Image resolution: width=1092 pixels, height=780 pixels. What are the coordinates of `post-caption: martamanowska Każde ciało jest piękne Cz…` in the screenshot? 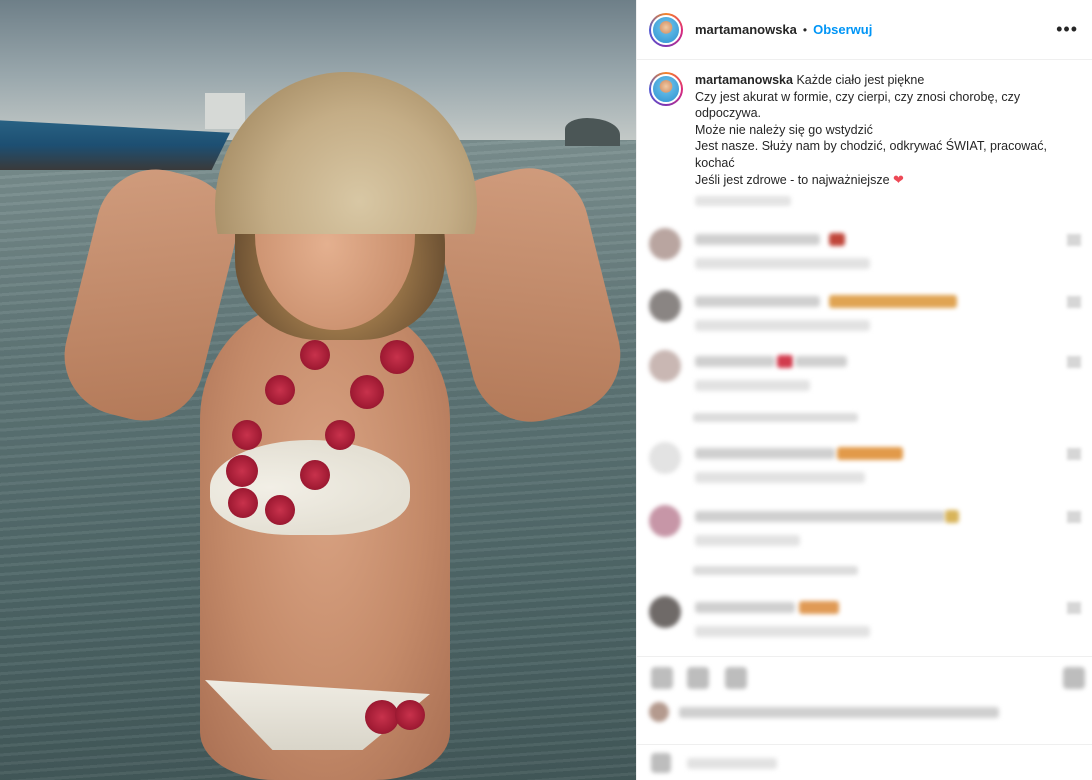 It's located at (864, 124).